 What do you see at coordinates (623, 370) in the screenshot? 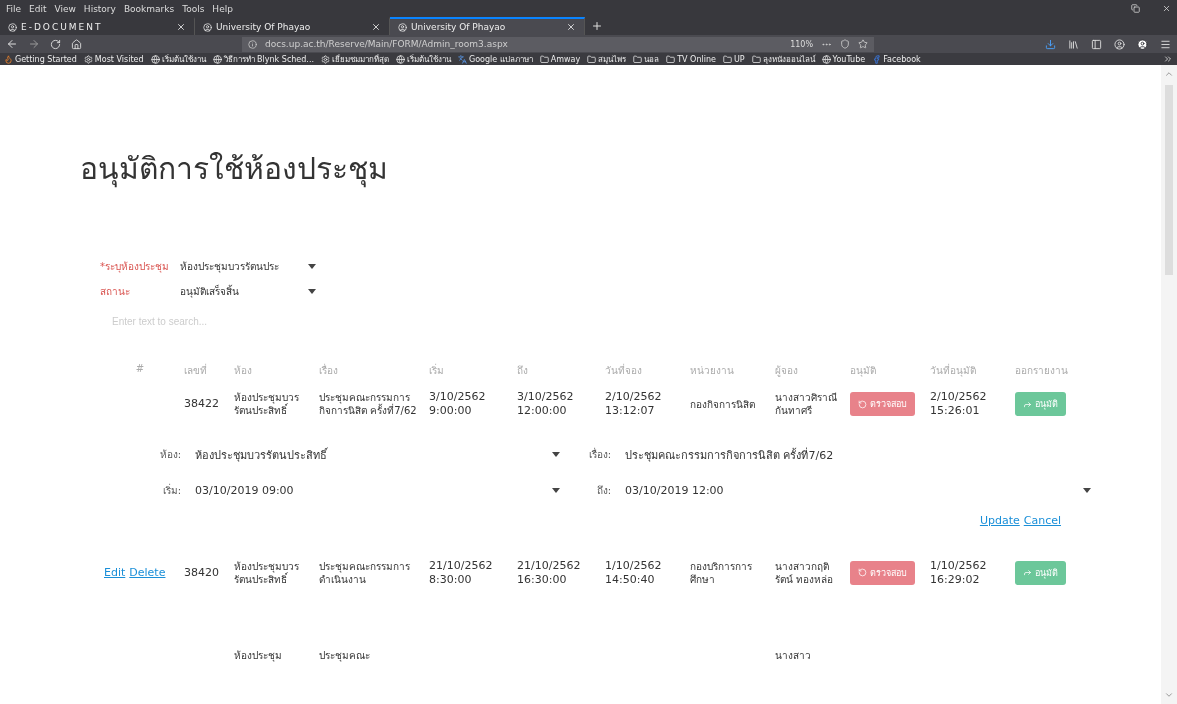
I see `column-header: วันที่จอง` at bounding box center [623, 370].